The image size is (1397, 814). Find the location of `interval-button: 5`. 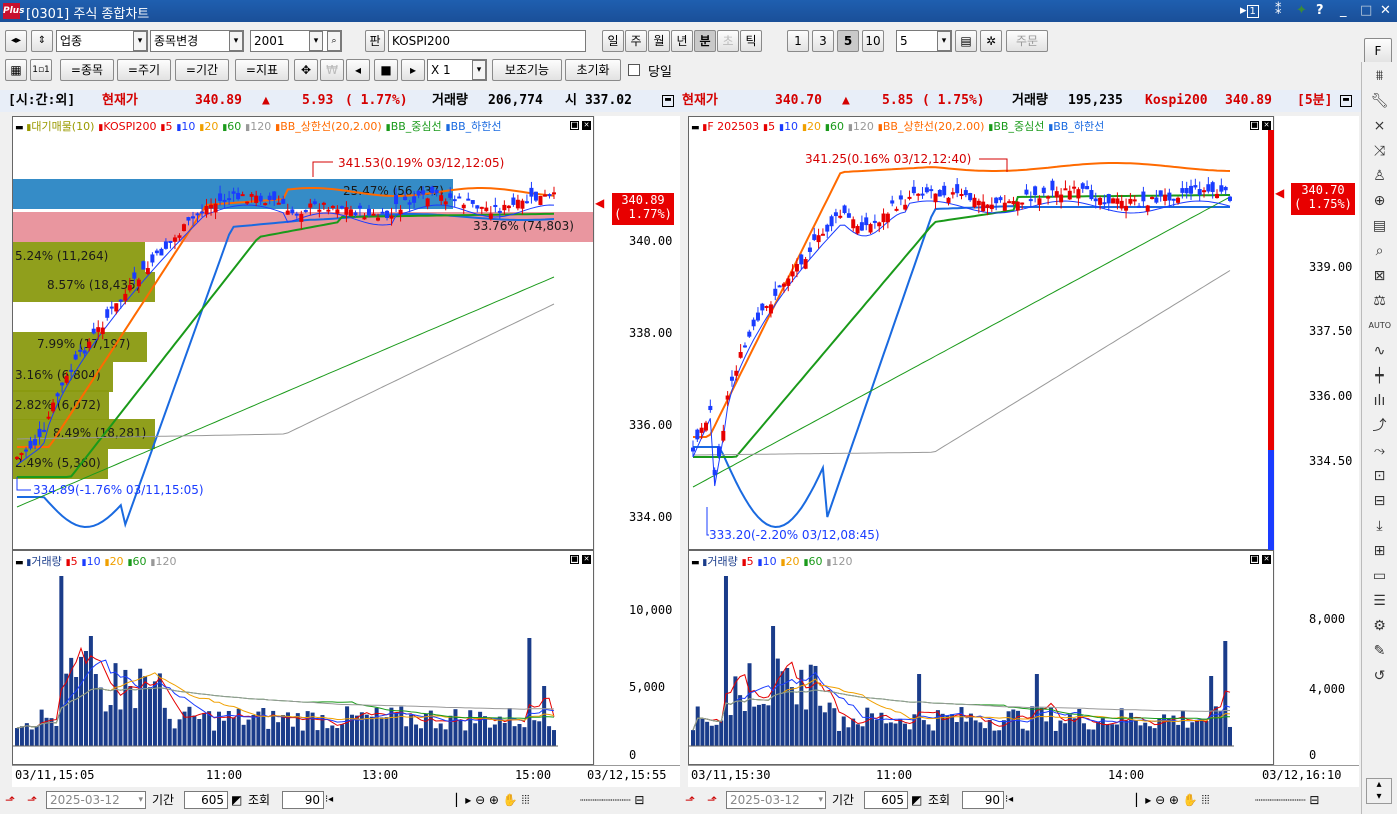

interval-button: 5 is located at coordinates (848, 41).